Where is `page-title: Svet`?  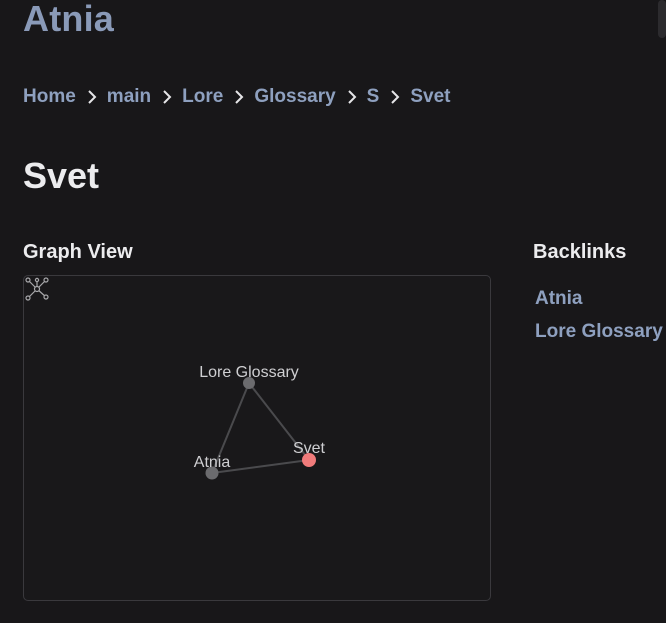
page-title: Svet is located at coordinates (61, 175).